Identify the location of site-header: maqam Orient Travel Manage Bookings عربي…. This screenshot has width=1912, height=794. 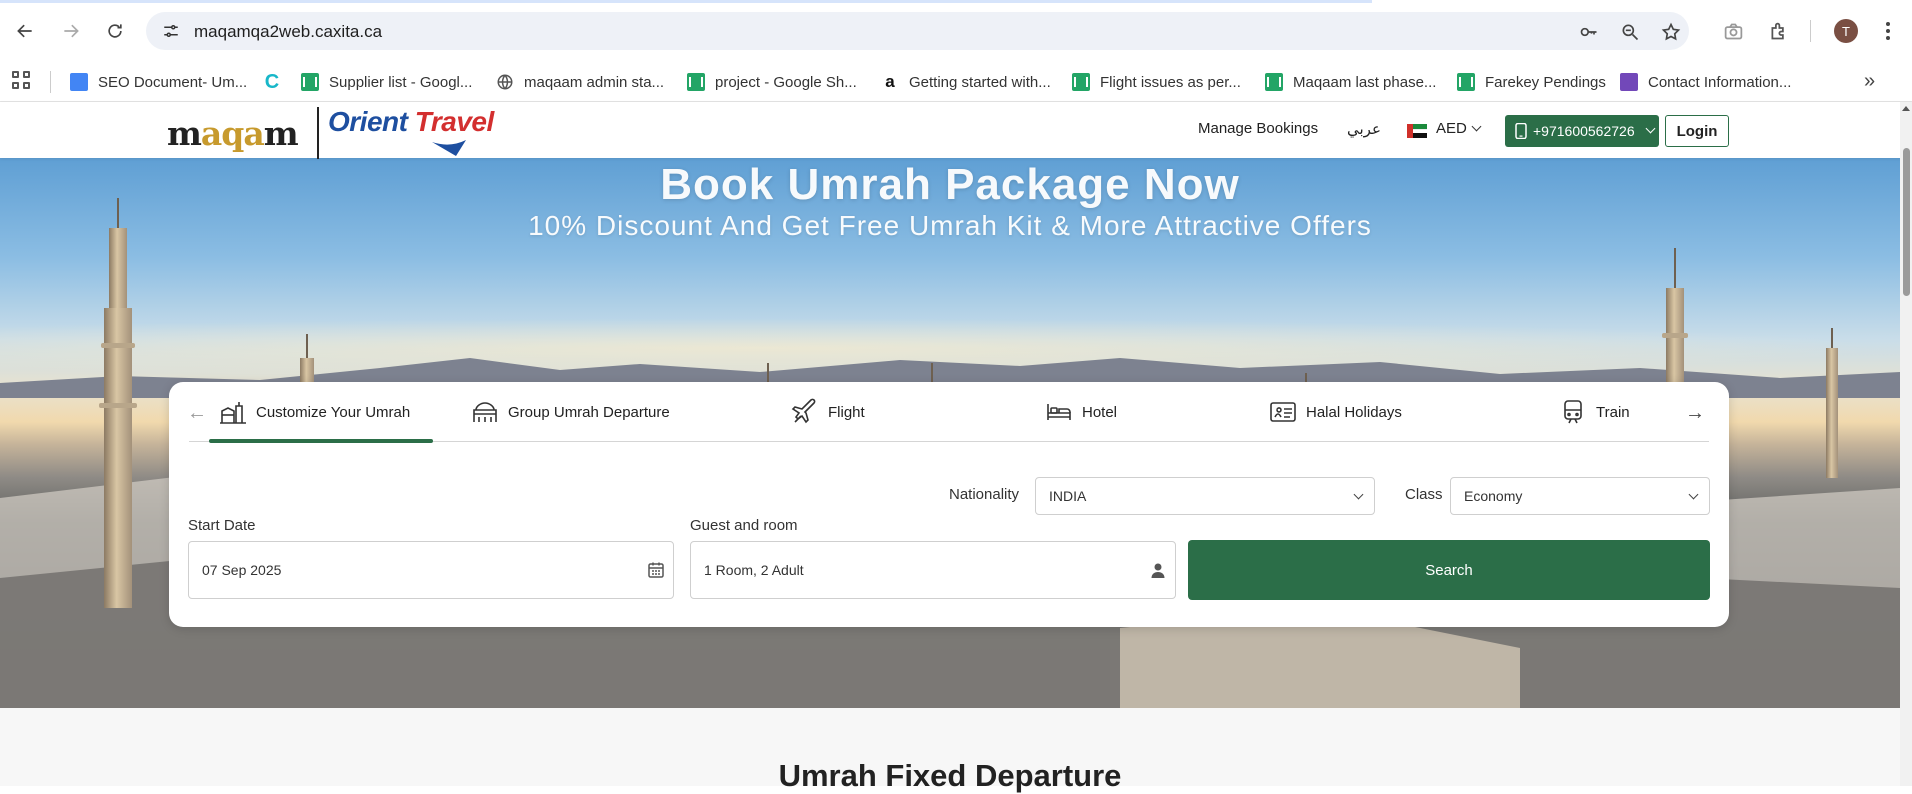
(956, 130).